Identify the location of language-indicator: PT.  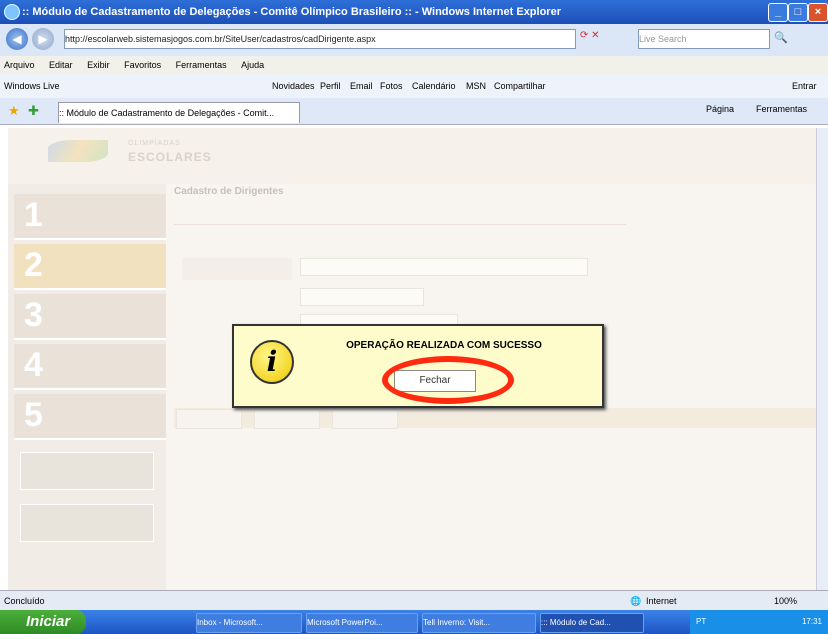
(701, 621).